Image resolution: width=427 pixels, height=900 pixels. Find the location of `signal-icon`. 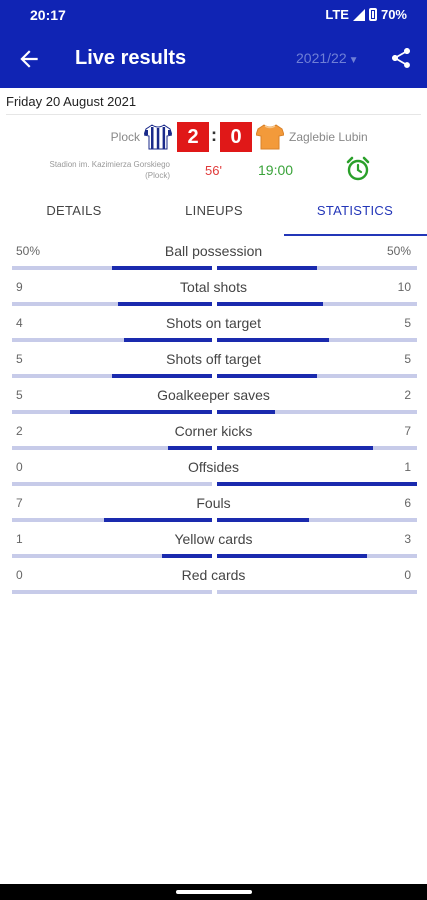

signal-icon is located at coordinates (358, 14).